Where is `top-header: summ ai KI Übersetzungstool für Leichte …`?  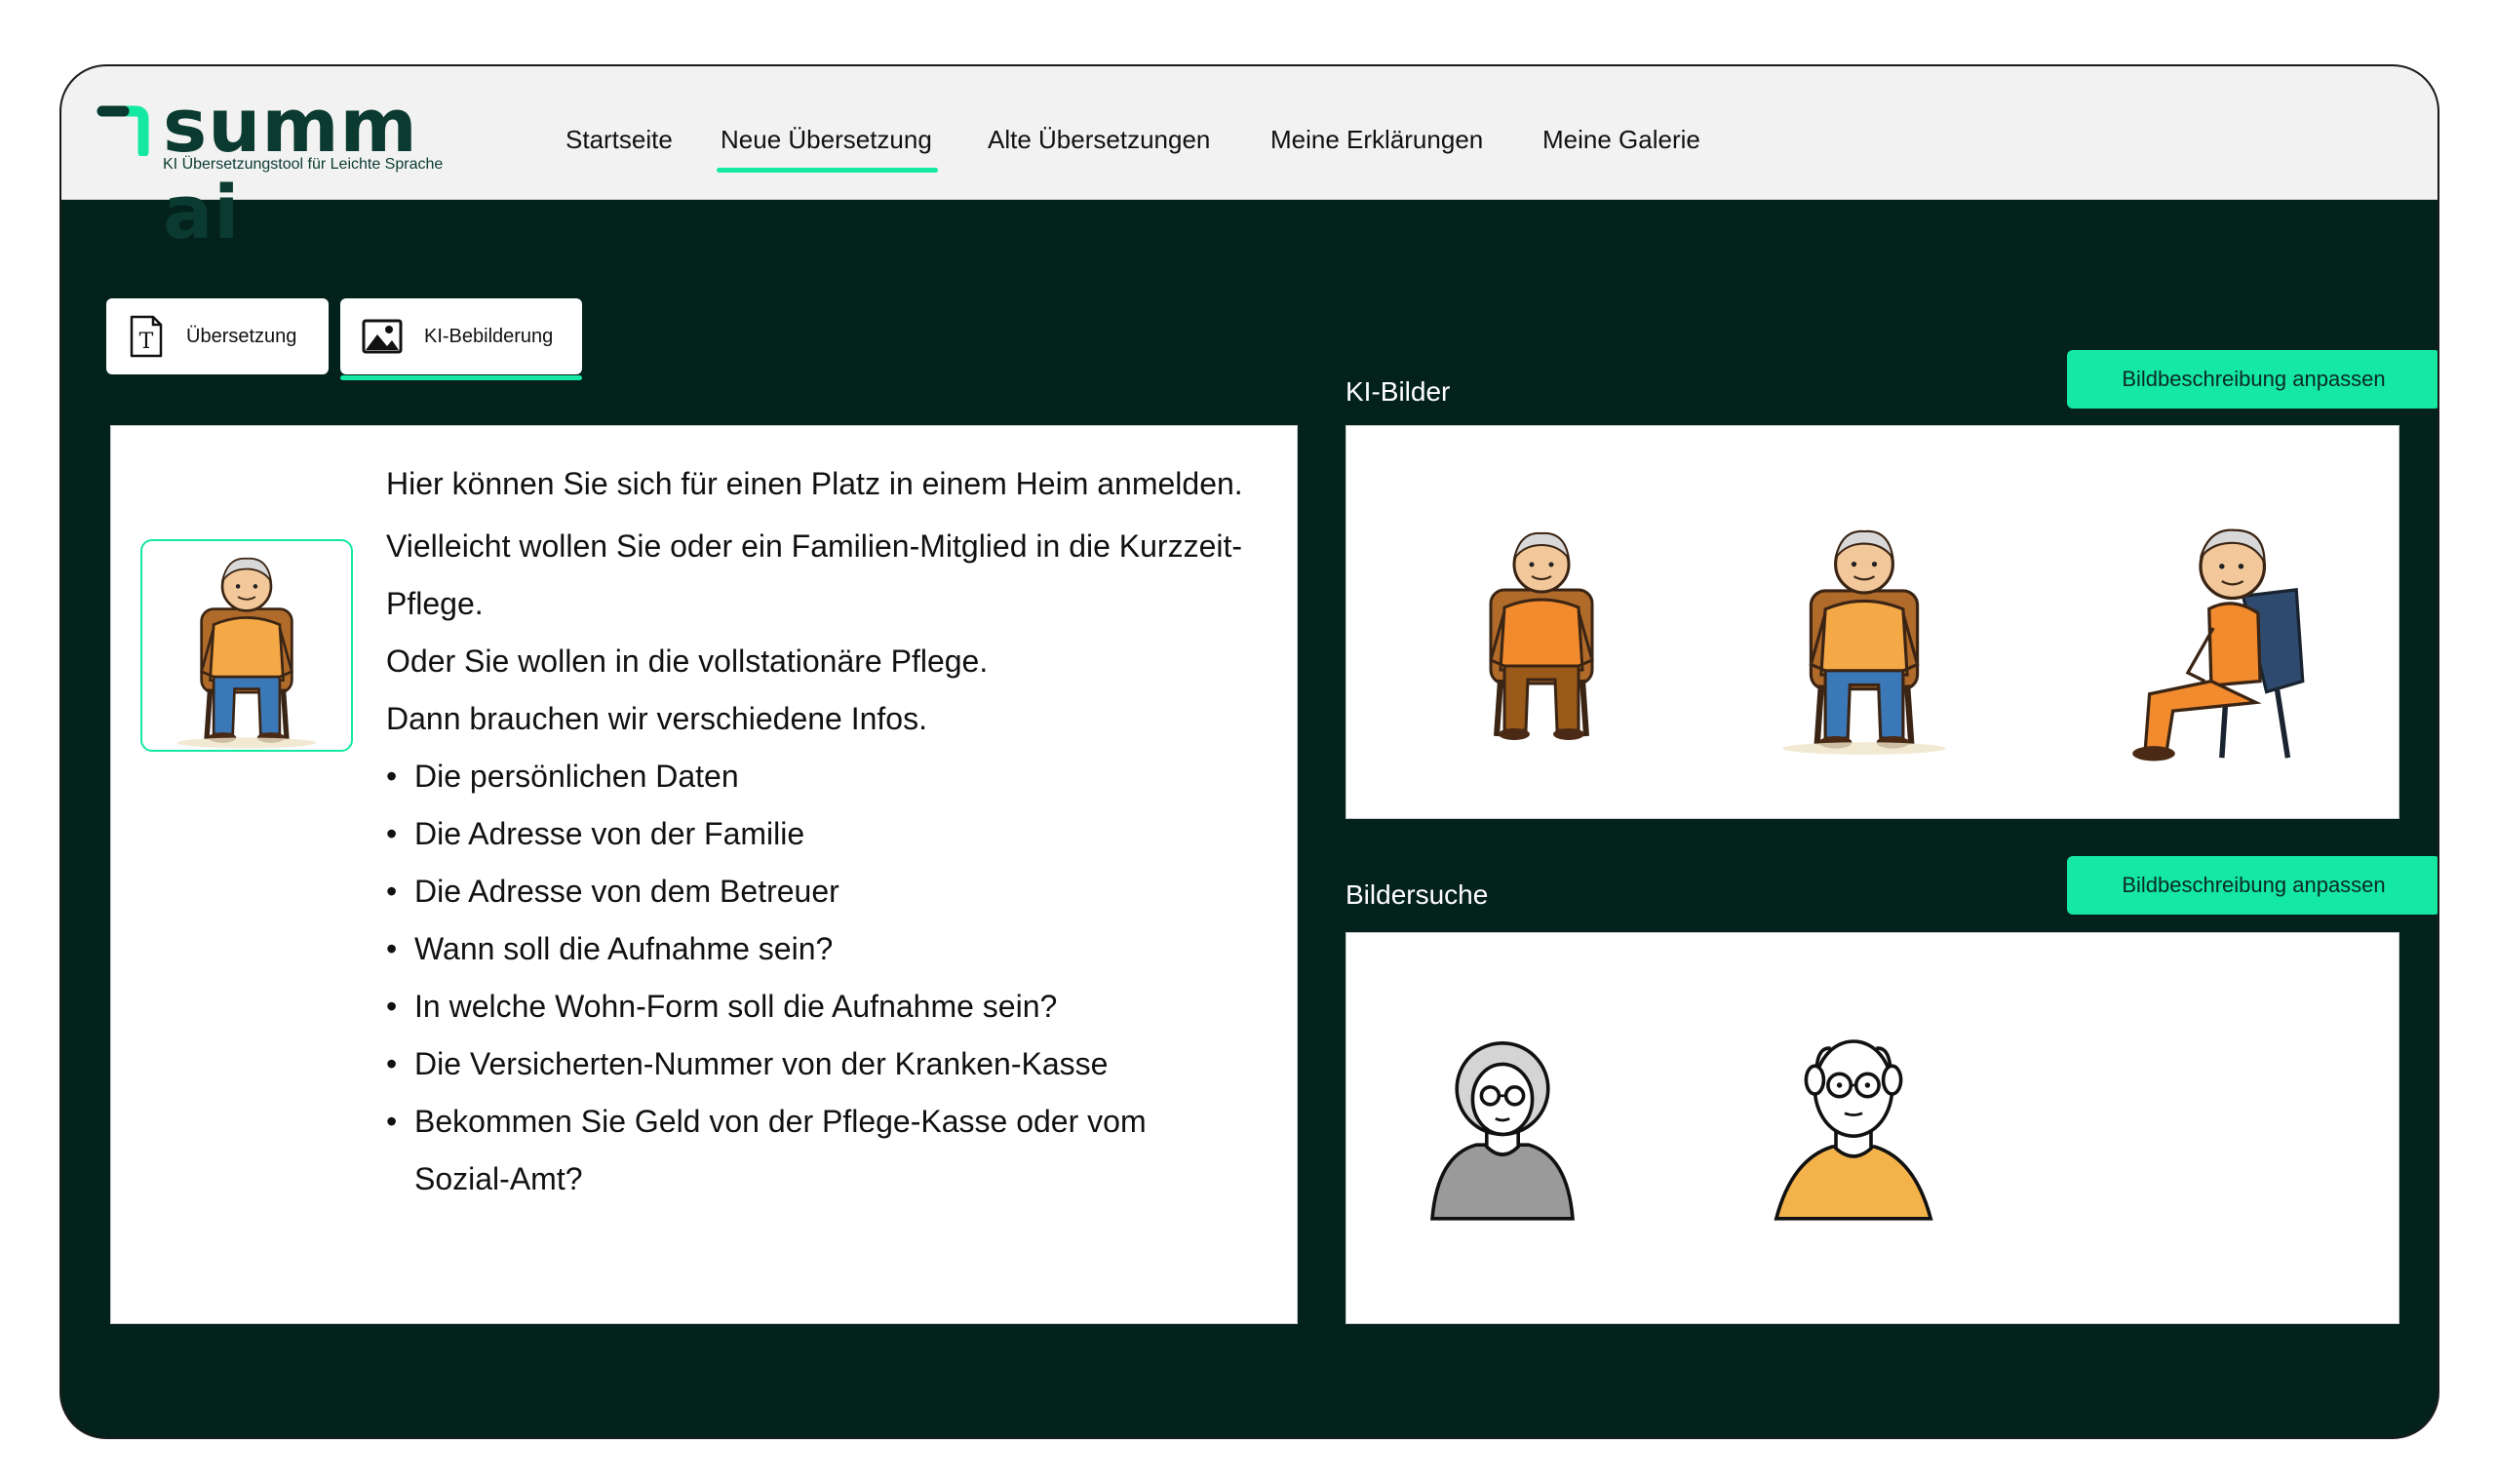
top-header: summ ai KI Übersetzungstool für Leichte … is located at coordinates (1249, 160).